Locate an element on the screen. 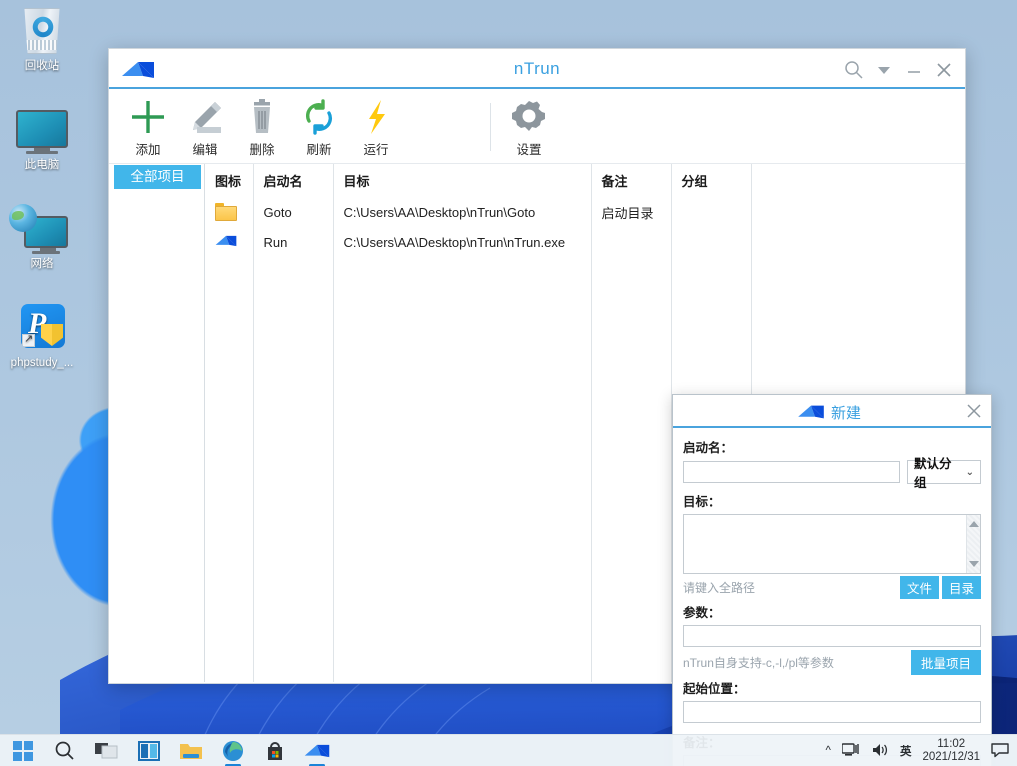  group-select-value: 默认分组 is located at coordinates (933, 473).